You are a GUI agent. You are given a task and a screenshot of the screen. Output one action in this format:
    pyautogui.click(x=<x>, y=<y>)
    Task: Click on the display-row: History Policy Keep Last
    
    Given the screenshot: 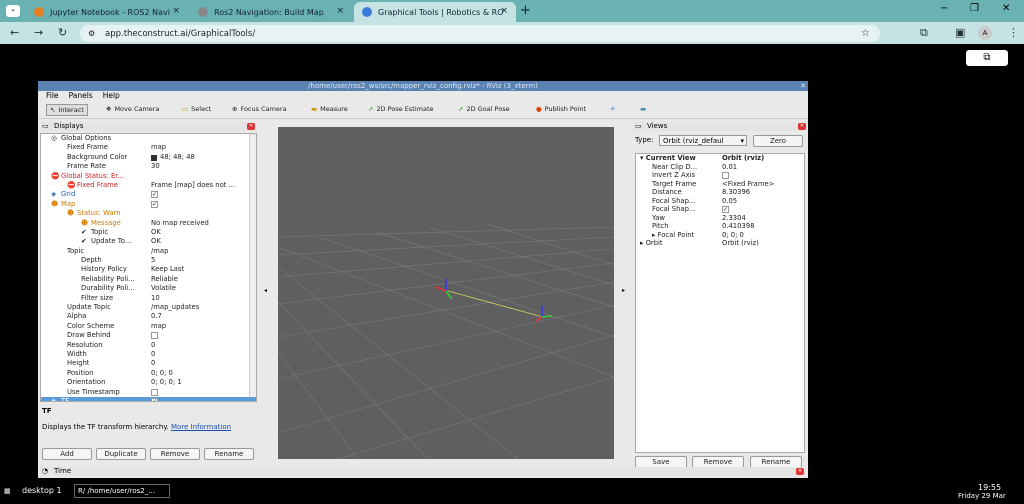 What is the action you would take?
    pyautogui.click(x=148, y=269)
    